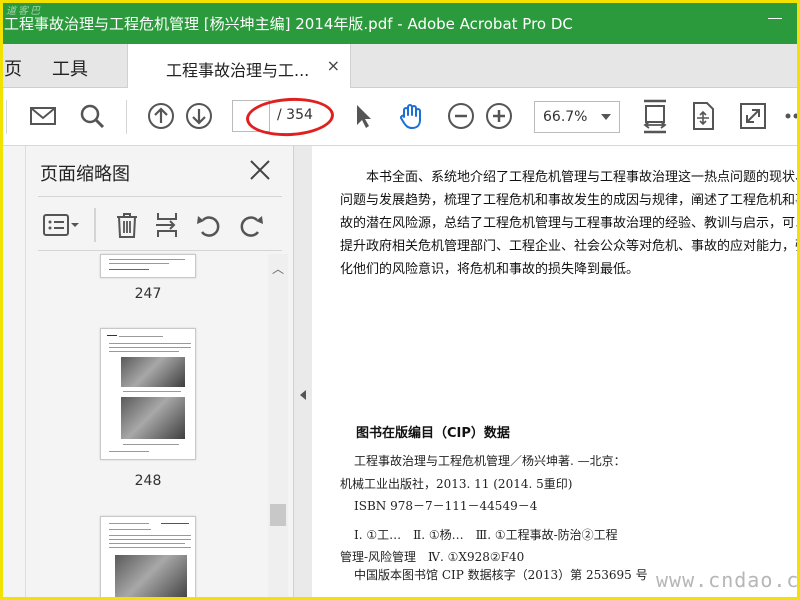 This screenshot has height=600, width=800. I want to click on fullscreen-icon, so click(753, 116).